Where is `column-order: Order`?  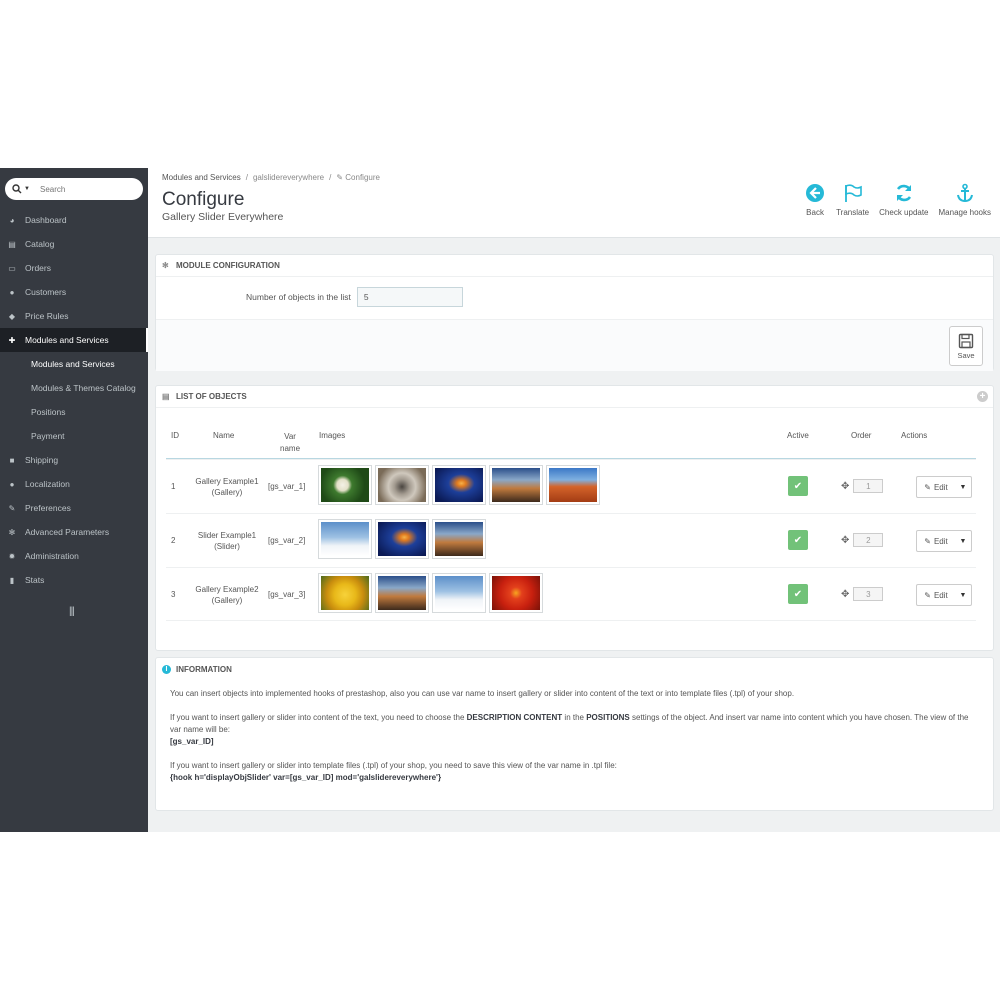 column-order: Order is located at coordinates (861, 435).